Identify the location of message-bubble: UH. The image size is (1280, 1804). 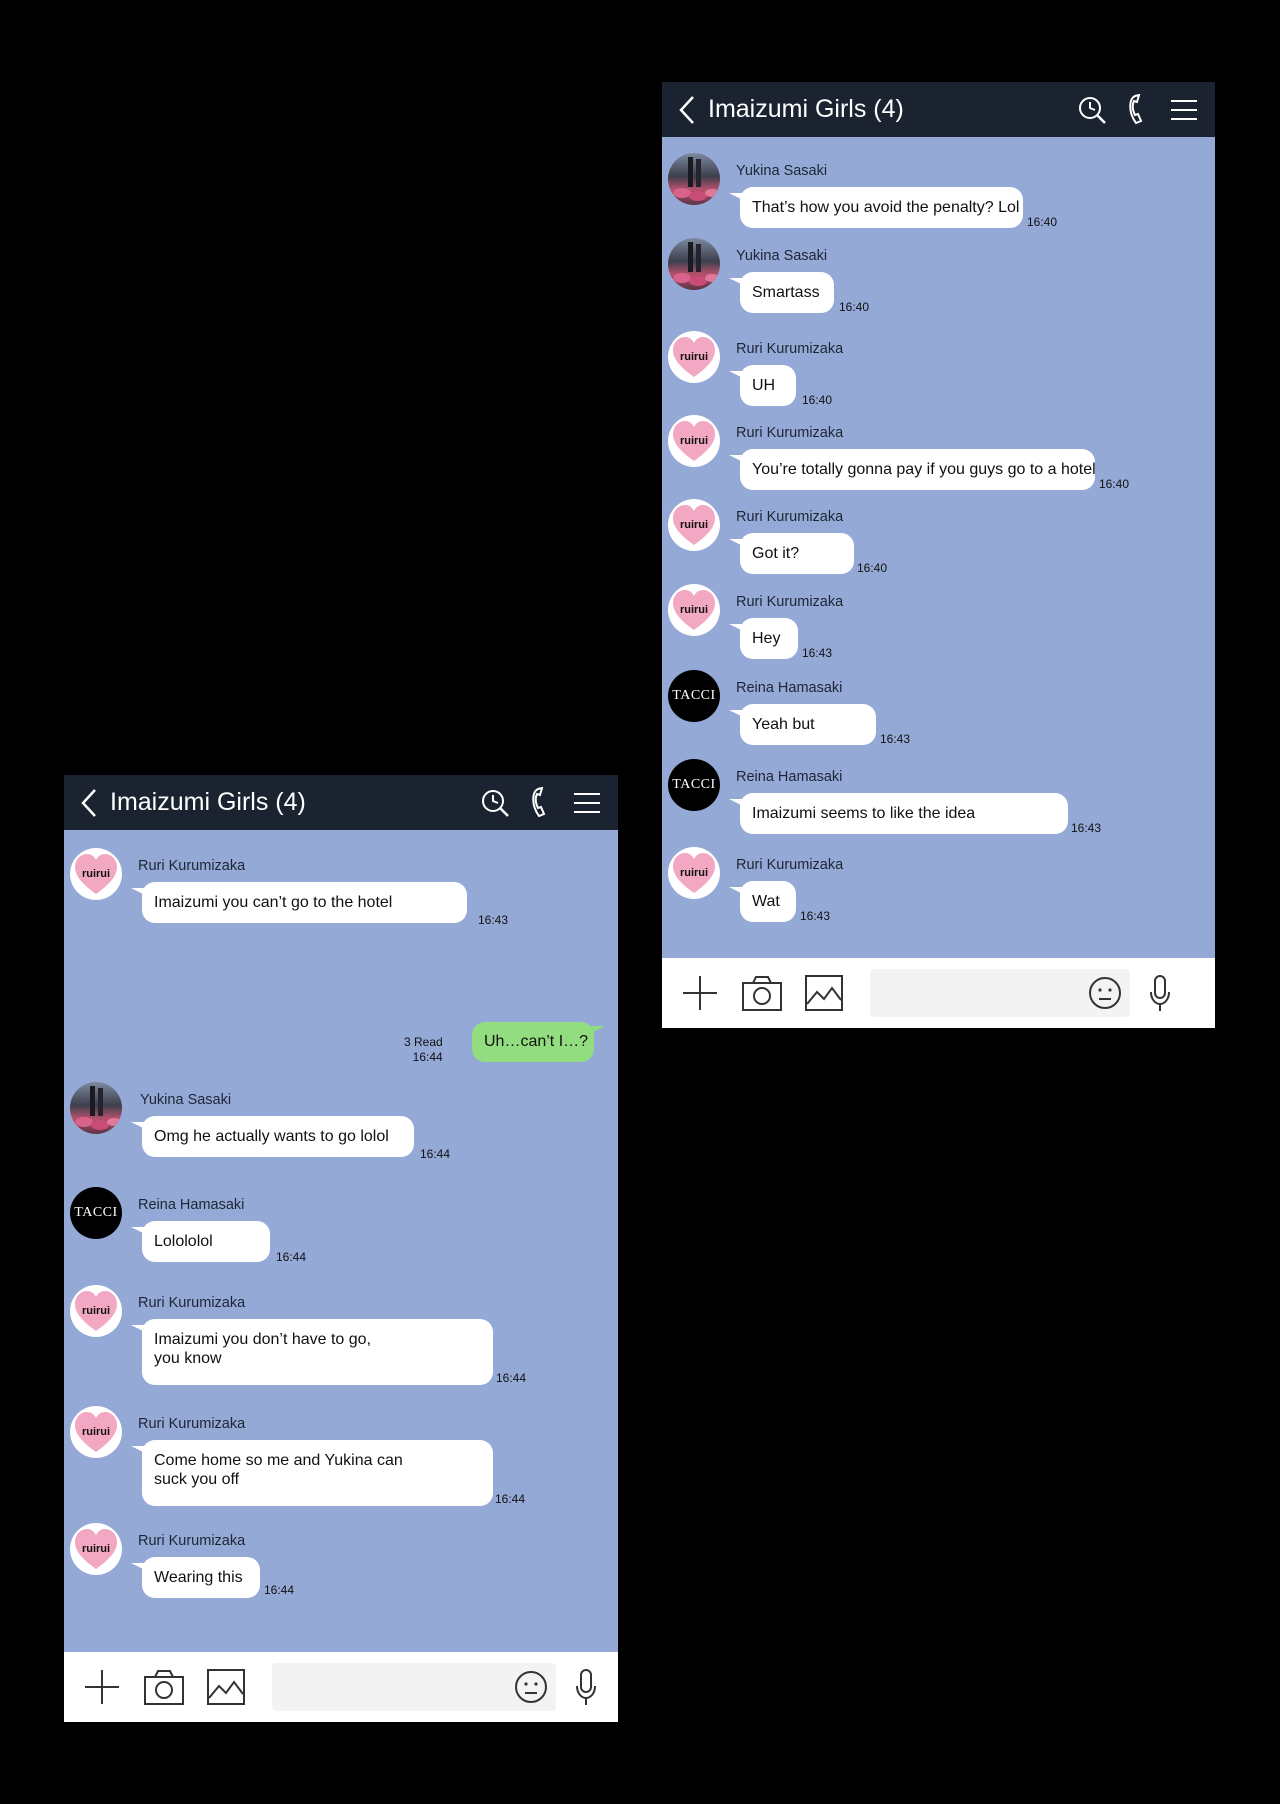
(762, 385).